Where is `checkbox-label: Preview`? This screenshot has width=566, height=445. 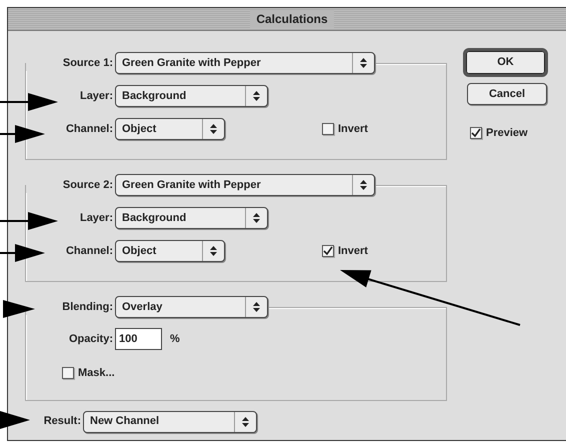
checkbox-label: Preview is located at coordinates (507, 133).